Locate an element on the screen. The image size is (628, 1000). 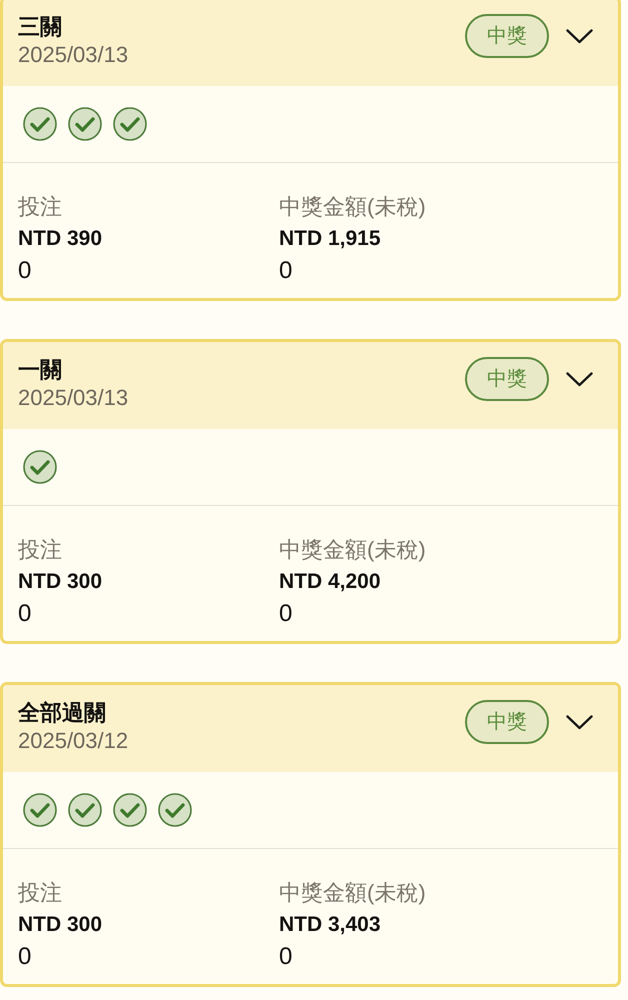
ticket-title: 全部過關 is located at coordinates (62, 712).